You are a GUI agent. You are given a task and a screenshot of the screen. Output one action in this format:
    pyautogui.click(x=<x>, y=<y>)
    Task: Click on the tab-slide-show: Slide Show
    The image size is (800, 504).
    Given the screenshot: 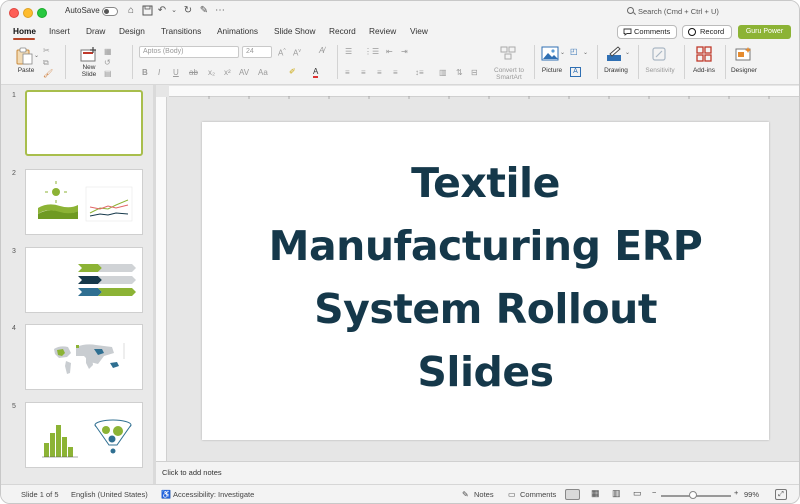 What is the action you would take?
    pyautogui.click(x=295, y=31)
    